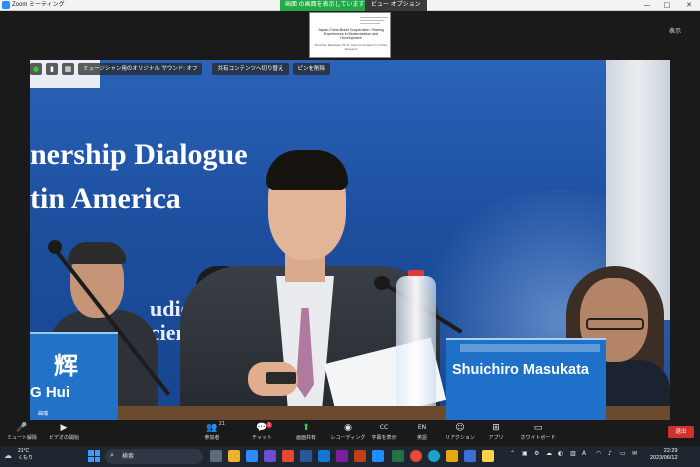 Image resolution: width=700 pixels, height=467 pixels. Describe the element at coordinates (416, 348) in the screenshot. I see `water-bottle` at that location.